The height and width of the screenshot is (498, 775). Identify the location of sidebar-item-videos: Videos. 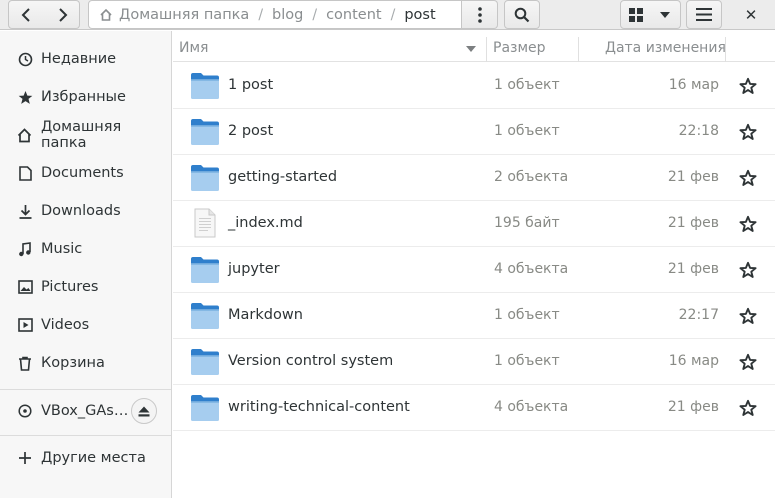
(85, 325).